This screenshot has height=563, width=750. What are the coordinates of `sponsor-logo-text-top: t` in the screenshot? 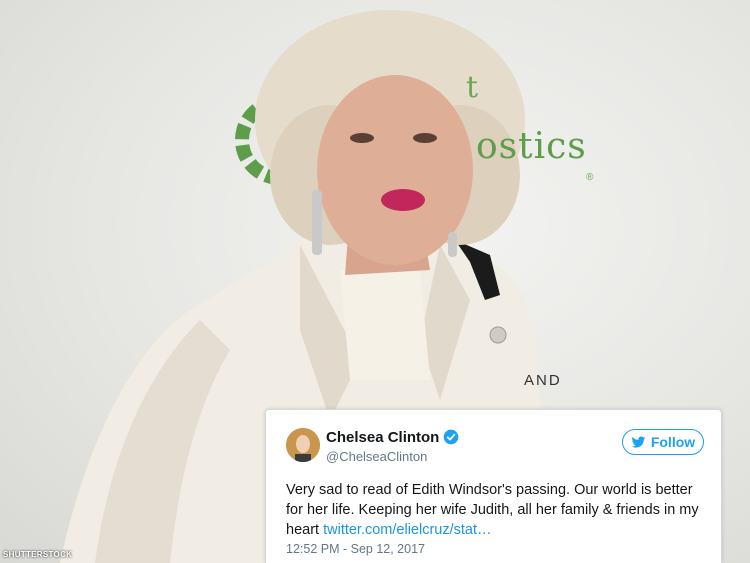 It's located at (472, 87).